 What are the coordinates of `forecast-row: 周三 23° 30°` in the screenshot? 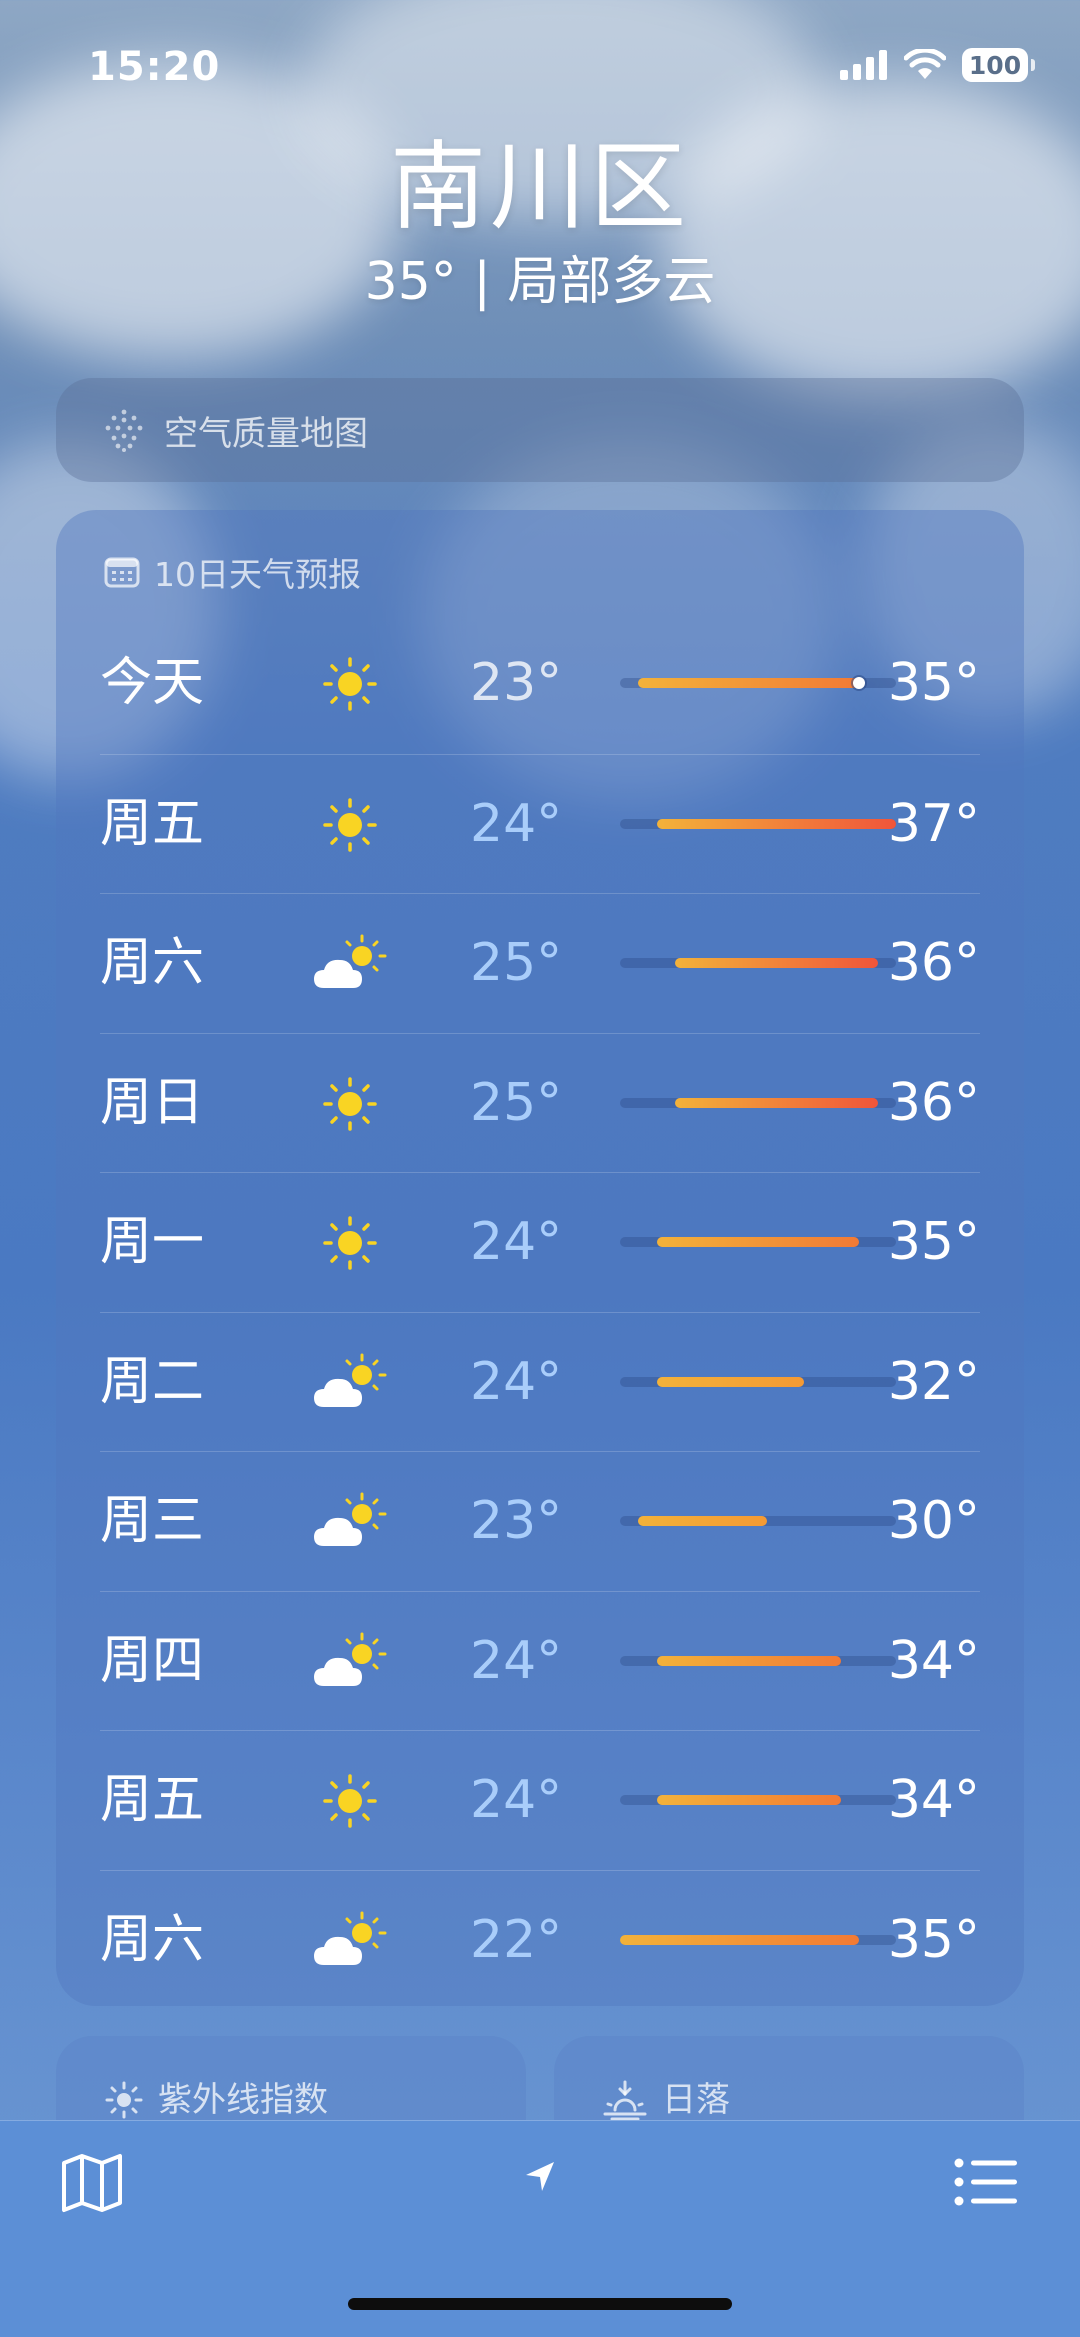 It's located at (540, 1521).